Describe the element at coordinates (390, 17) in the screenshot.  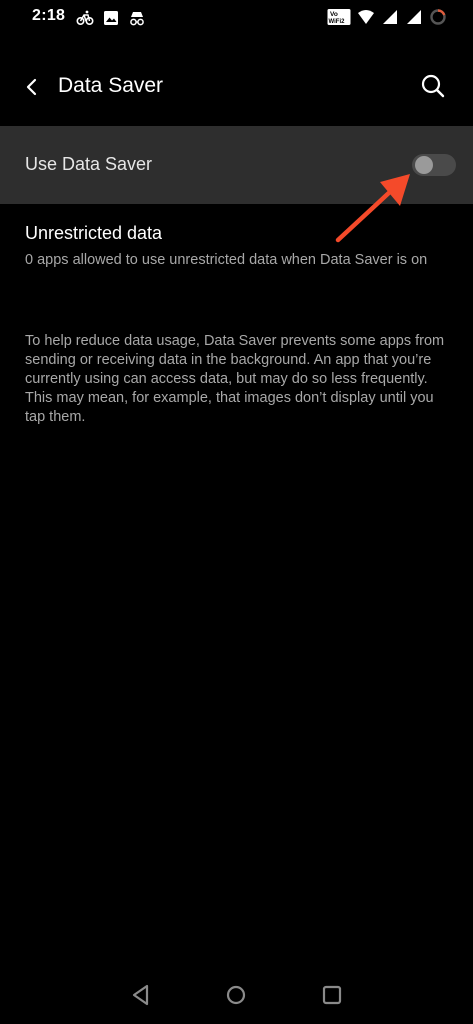
I see `cell-signal-icon` at that location.